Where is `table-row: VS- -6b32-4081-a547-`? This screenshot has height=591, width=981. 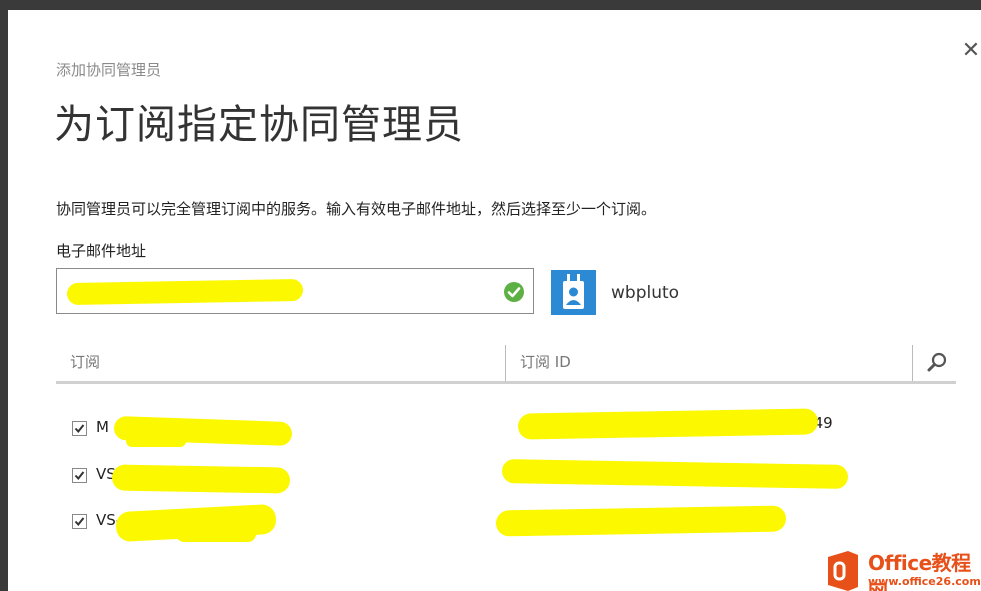 table-row: VS- -6b32-4081-a547- is located at coordinates (506, 523).